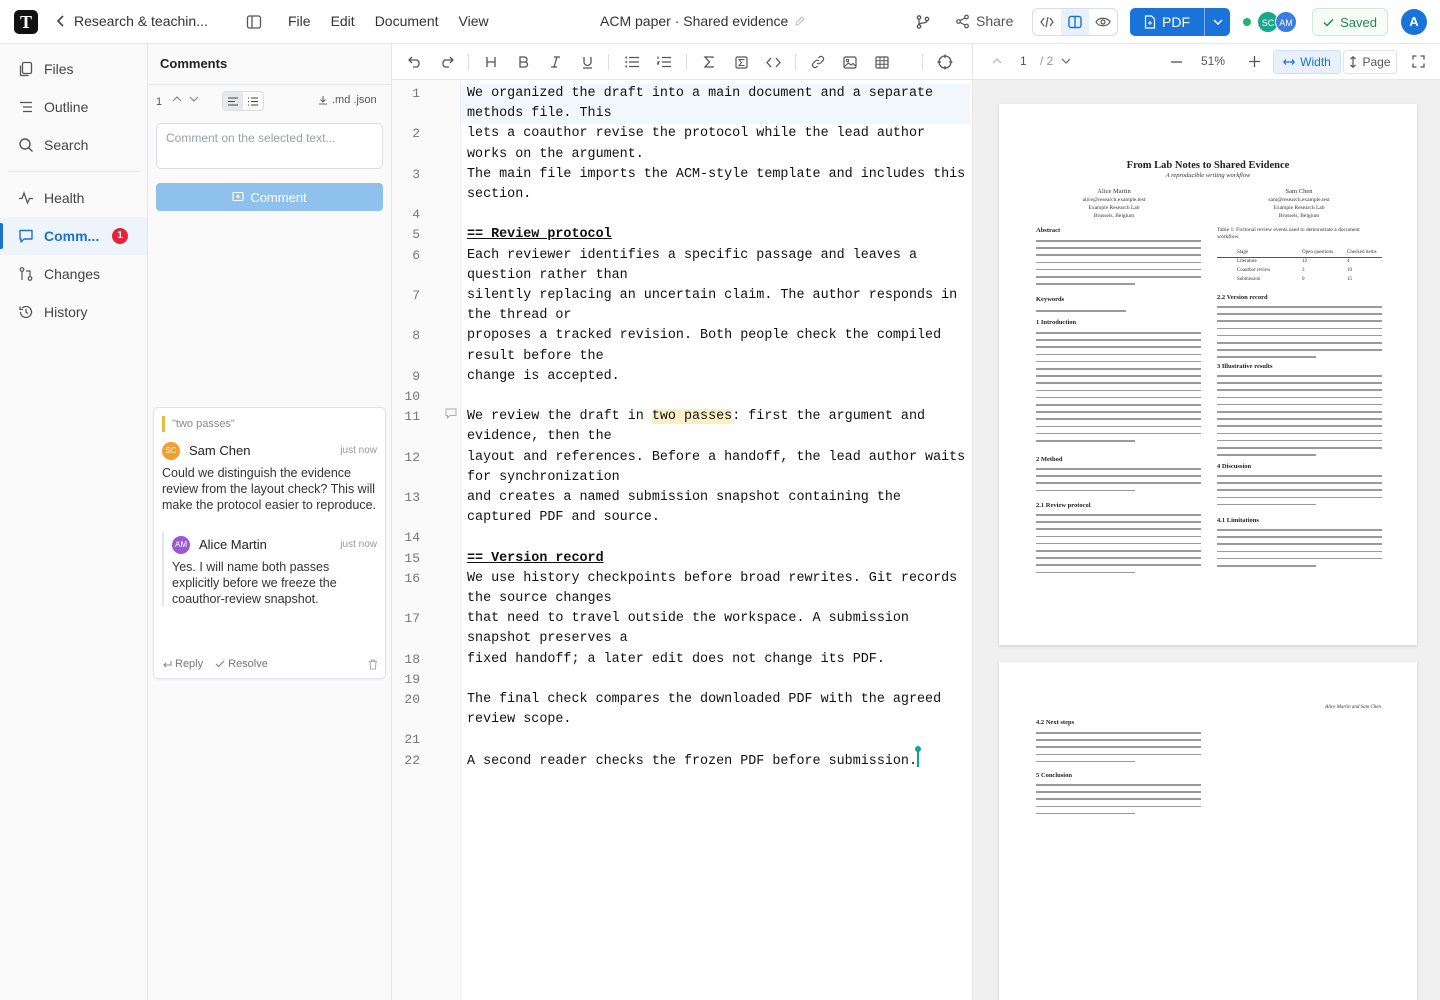 This screenshot has height=1000, width=1440. I want to click on comment-submit-button: Comment, so click(269, 197).